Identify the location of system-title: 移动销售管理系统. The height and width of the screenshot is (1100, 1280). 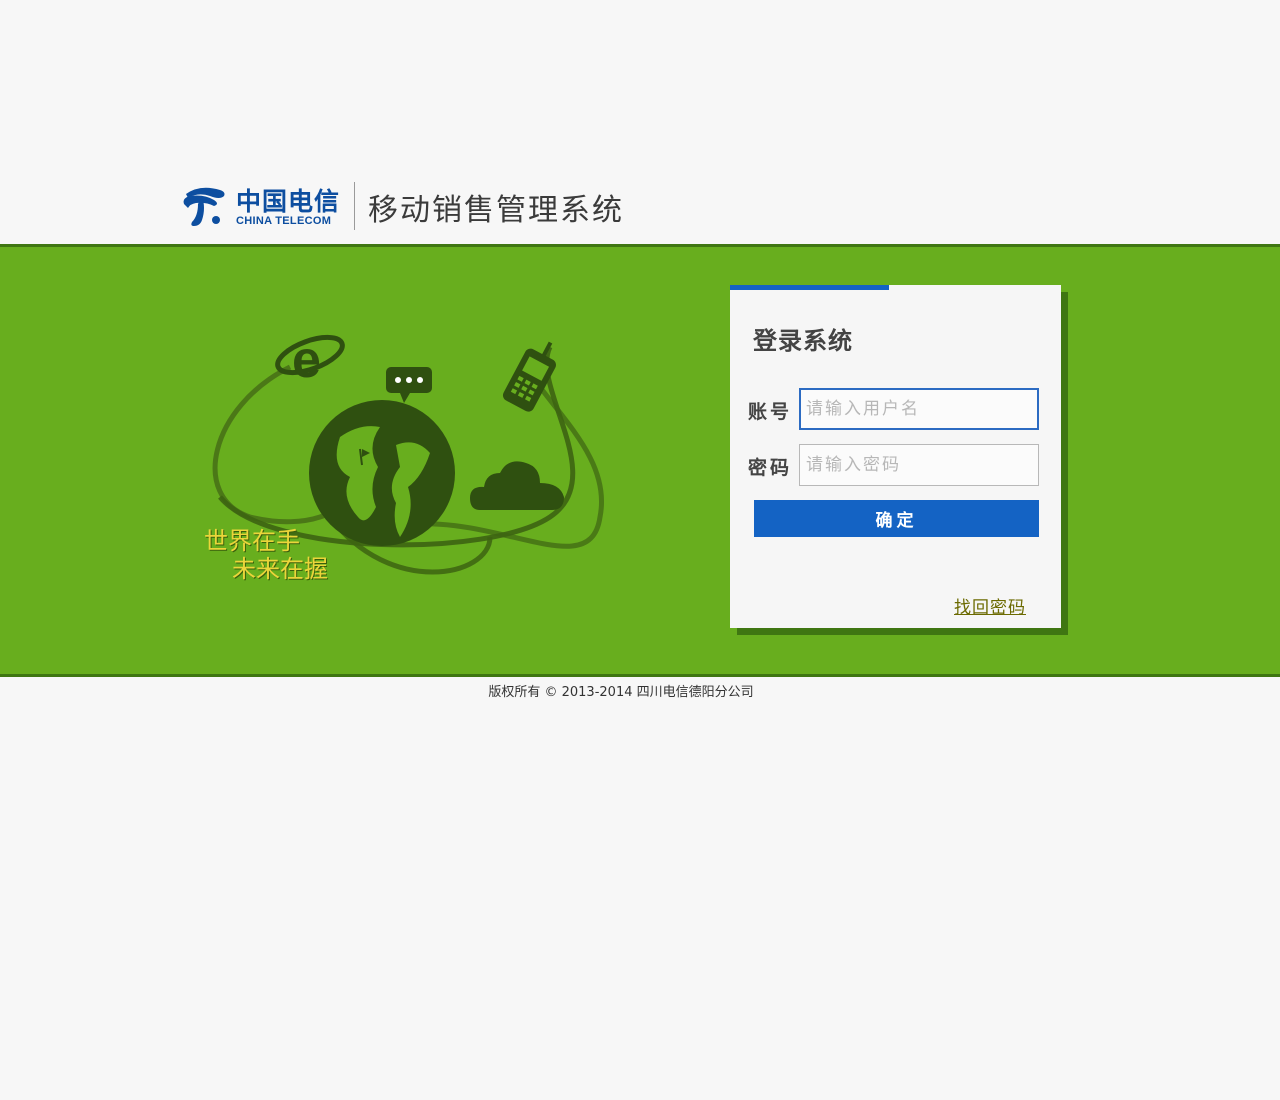
(496, 210).